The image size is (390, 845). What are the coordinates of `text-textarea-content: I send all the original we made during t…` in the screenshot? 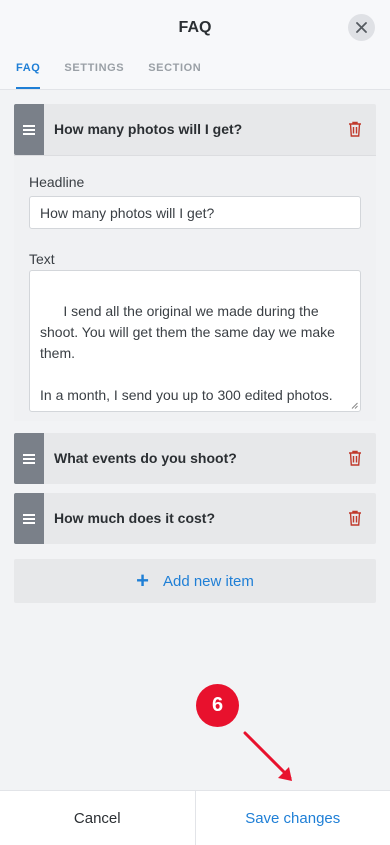 It's located at (189, 353).